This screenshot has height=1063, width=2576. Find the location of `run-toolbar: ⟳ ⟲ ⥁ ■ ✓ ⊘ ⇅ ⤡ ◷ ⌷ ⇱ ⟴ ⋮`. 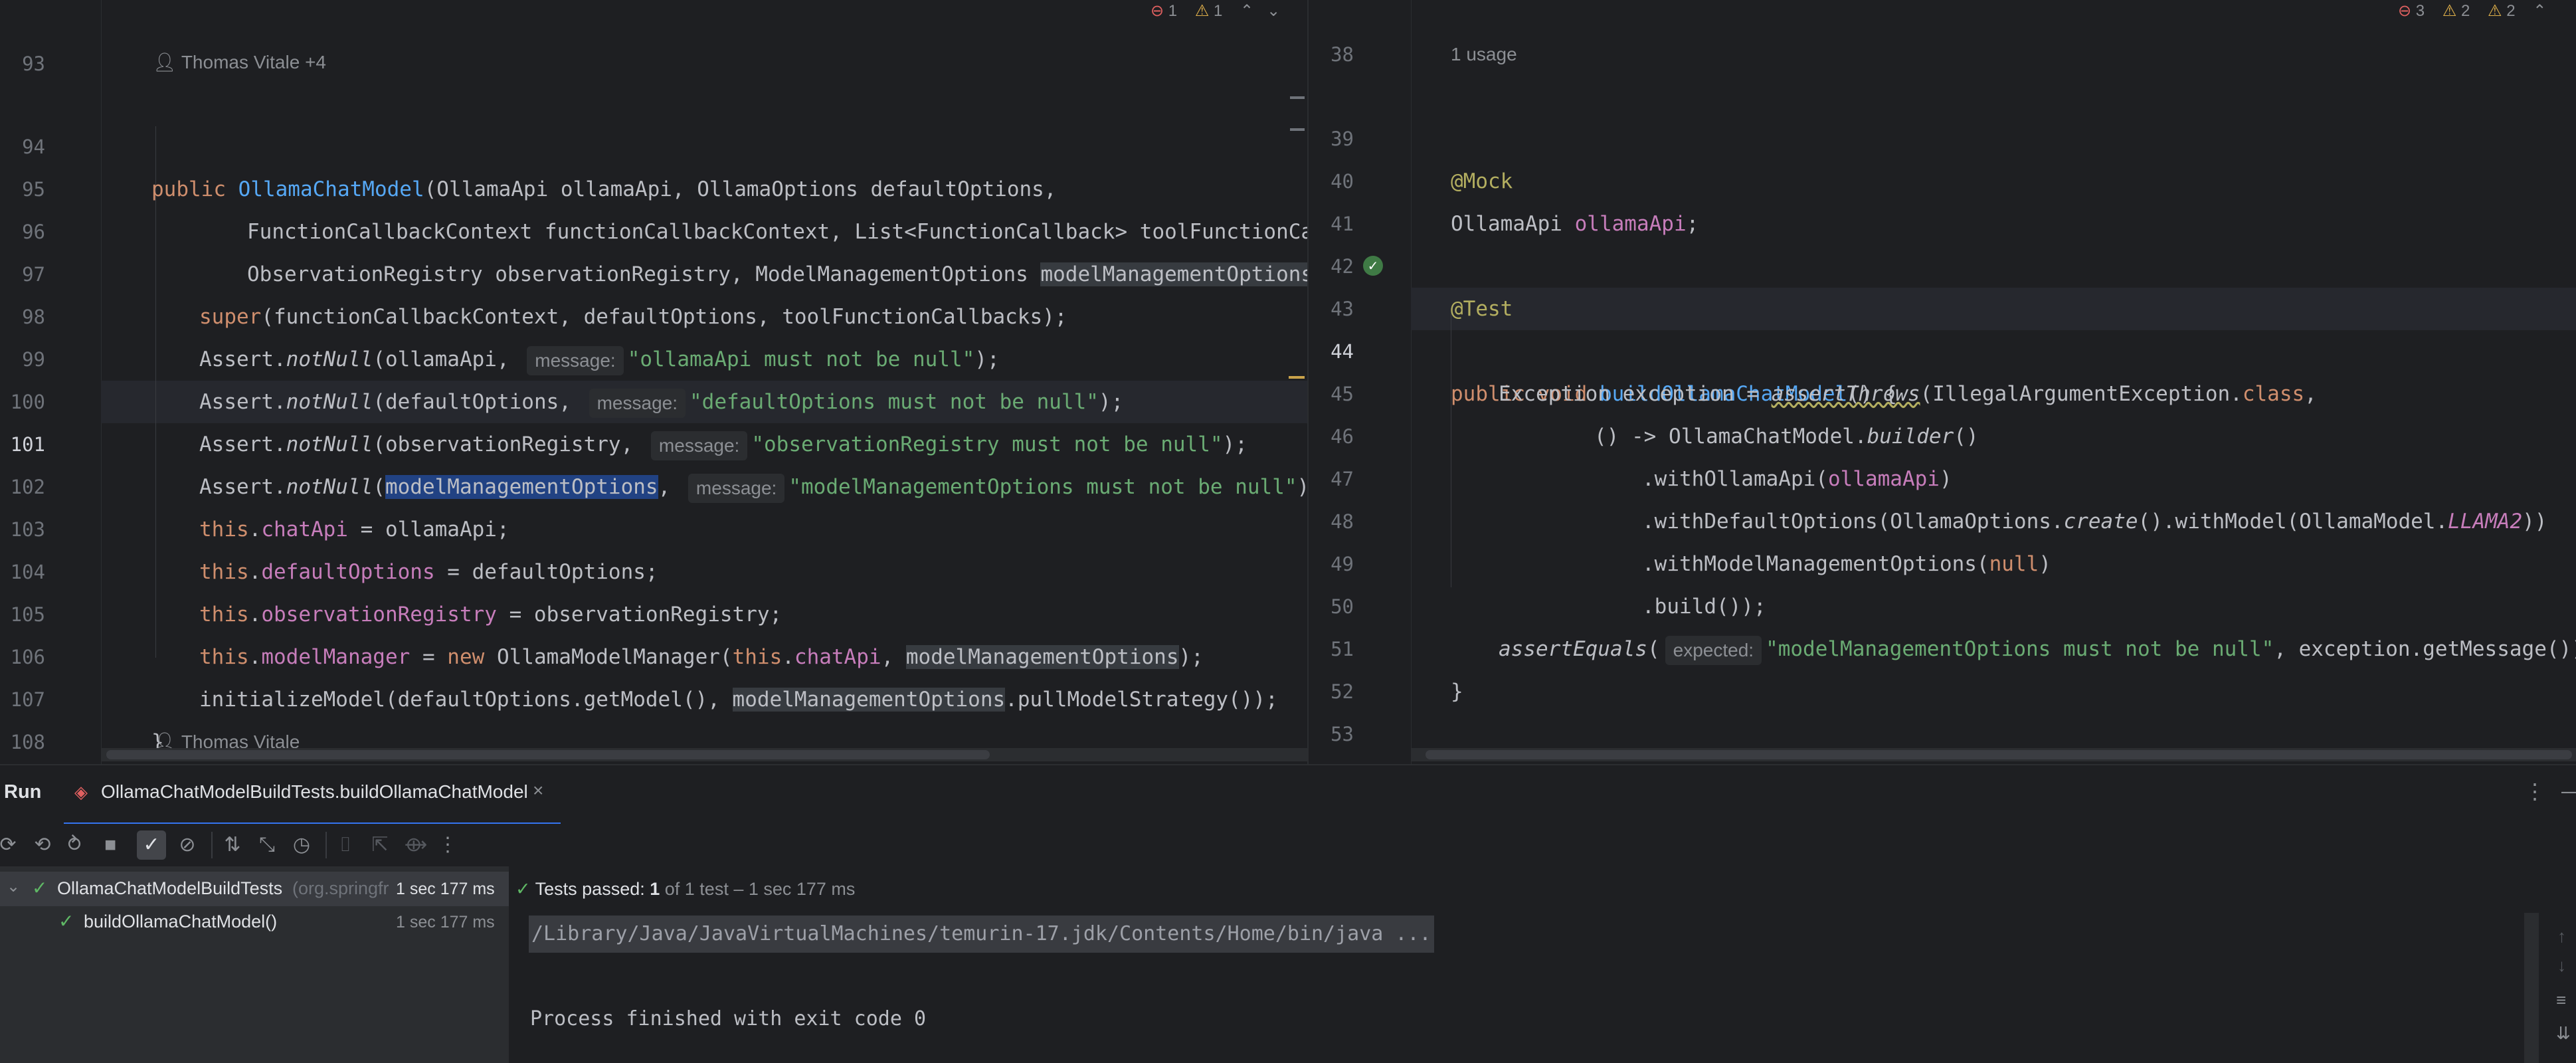

run-toolbar: ⟳ ⟲ ⥁ ■ ✓ ⊘ ⇅ ⤡ ◷ ⌷ ⇱ ⟴ ⋮ is located at coordinates (1288, 845).